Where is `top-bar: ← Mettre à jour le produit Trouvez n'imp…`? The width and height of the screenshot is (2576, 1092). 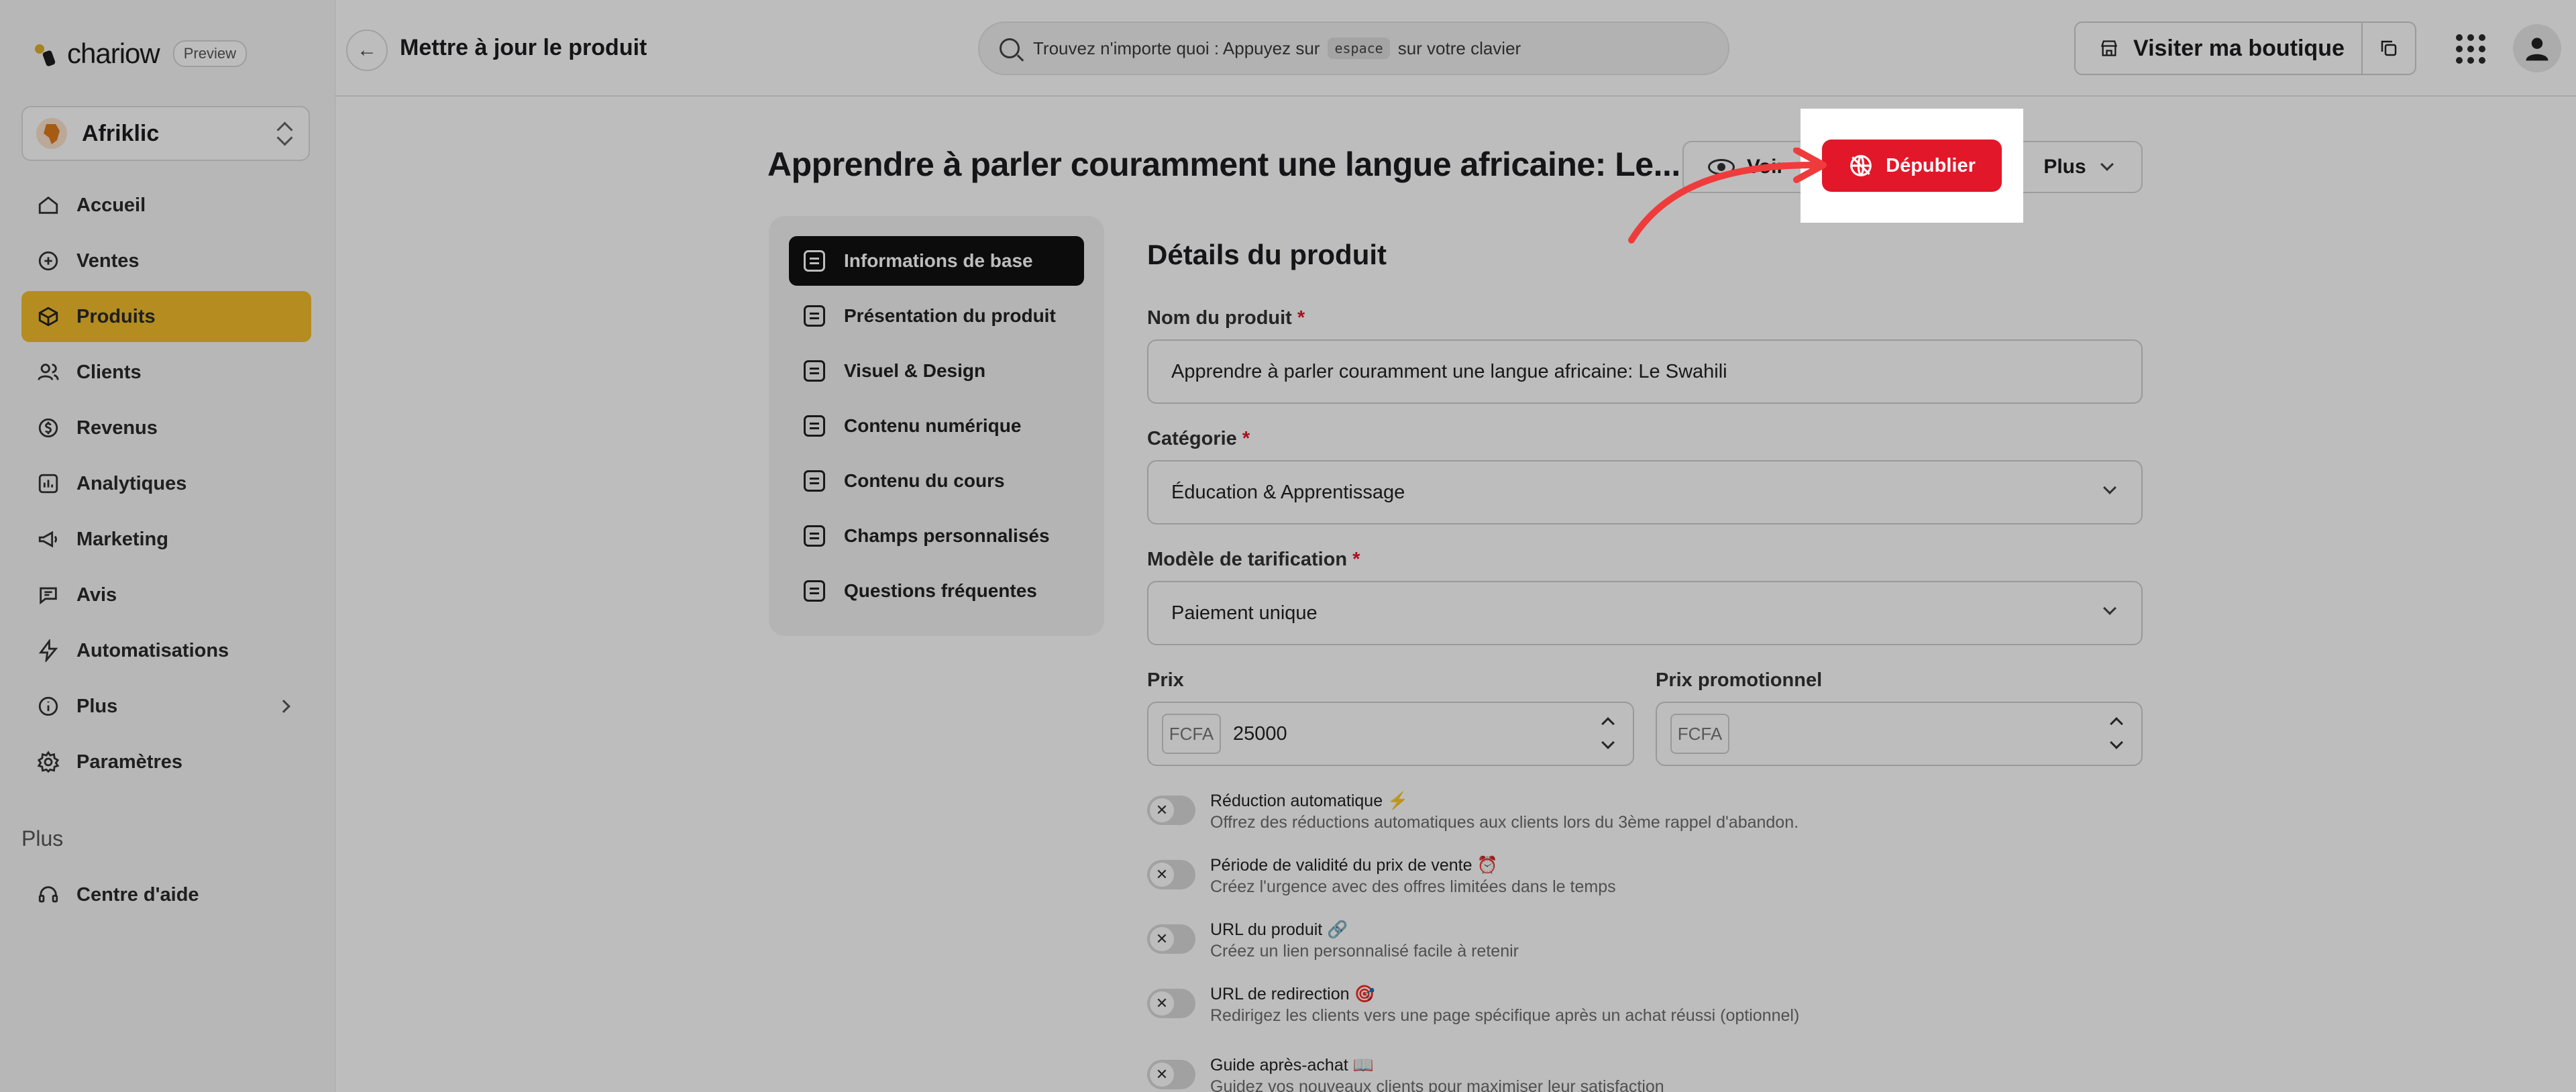
top-bar: ← Mettre à jour le produit Trouvez n'imp… is located at coordinates (1455, 48).